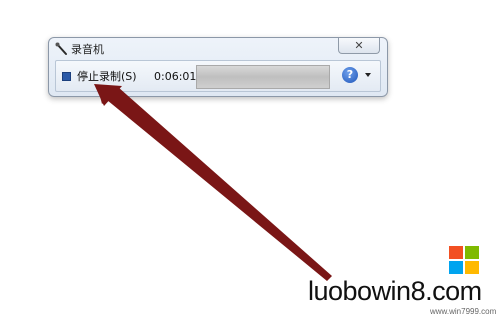 Image resolution: width=500 pixels, height=318 pixels. What do you see at coordinates (463, 311) in the screenshot?
I see `watermark-small-text: www.win7999.com` at bounding box center [463, 311].